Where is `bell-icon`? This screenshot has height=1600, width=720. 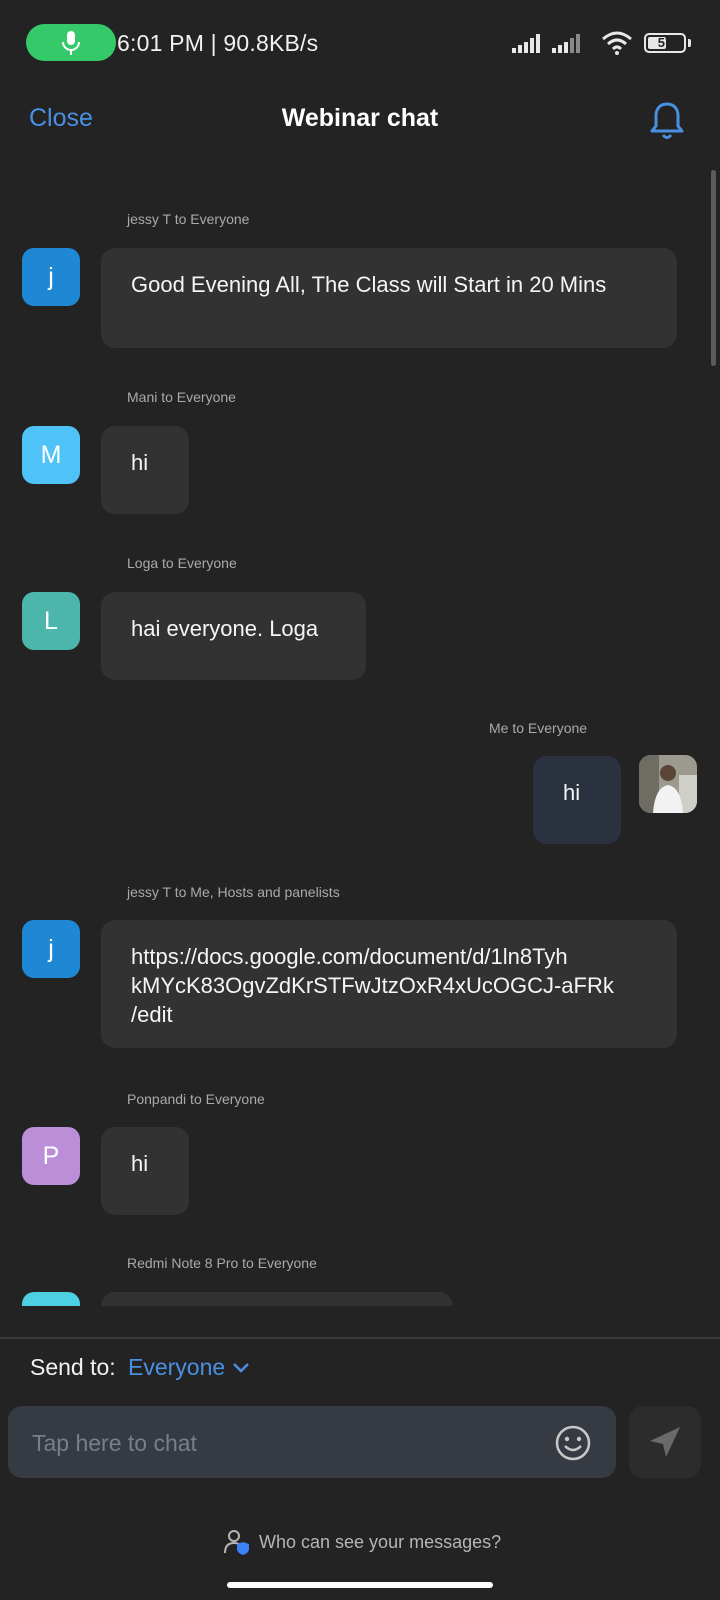
bell-icon is located at coordinates (667, 121).